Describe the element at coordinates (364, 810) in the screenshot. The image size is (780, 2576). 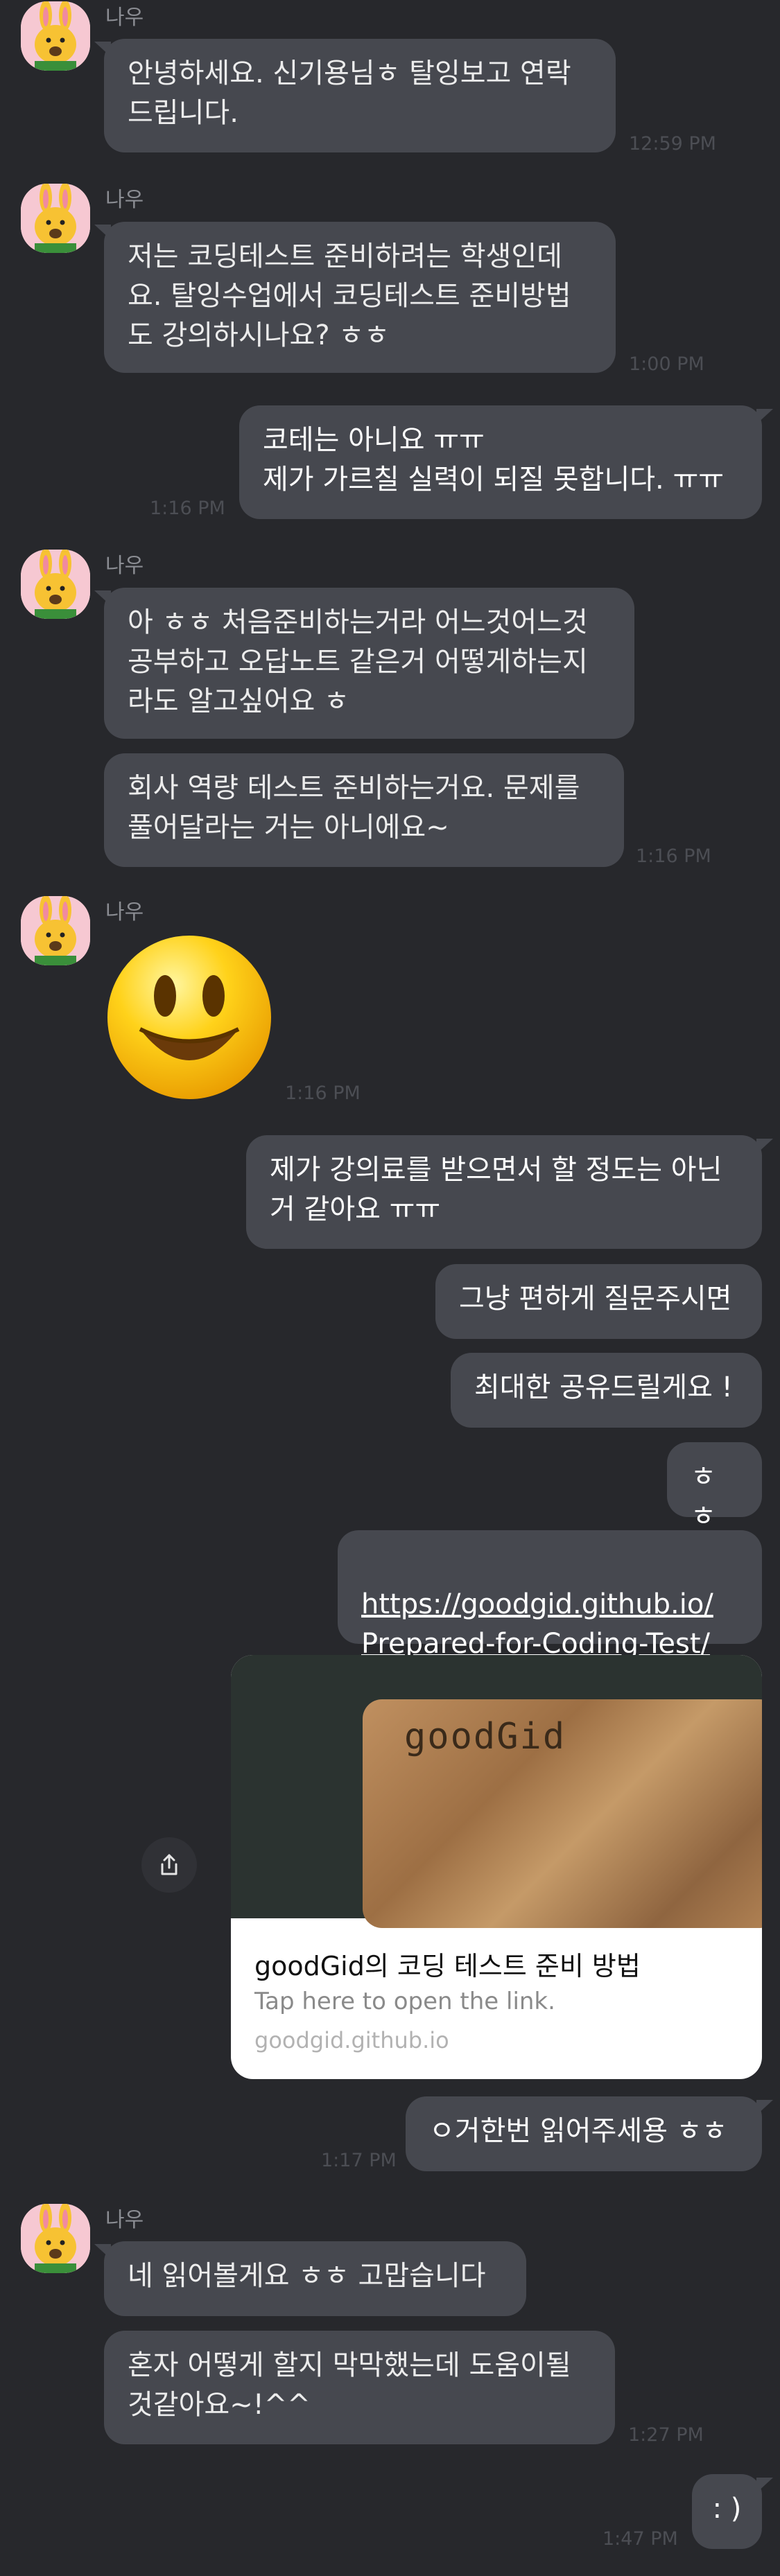
I see `incoming-message: 회사 역량 테스트 준비하는거요. 문제를 풀어달라는 거는 아니에요~` at that location.